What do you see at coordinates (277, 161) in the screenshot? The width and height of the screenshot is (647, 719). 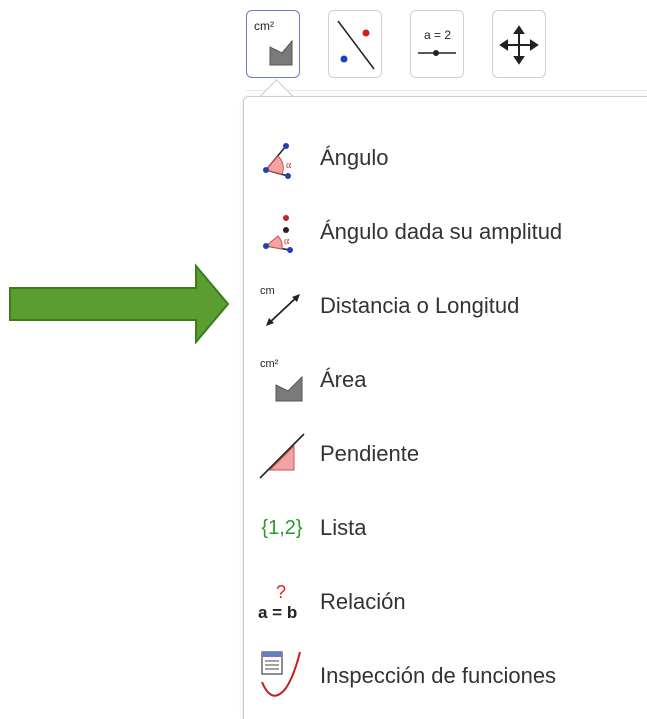 I see `angle-icon: α` at bounding box center [277, 161].